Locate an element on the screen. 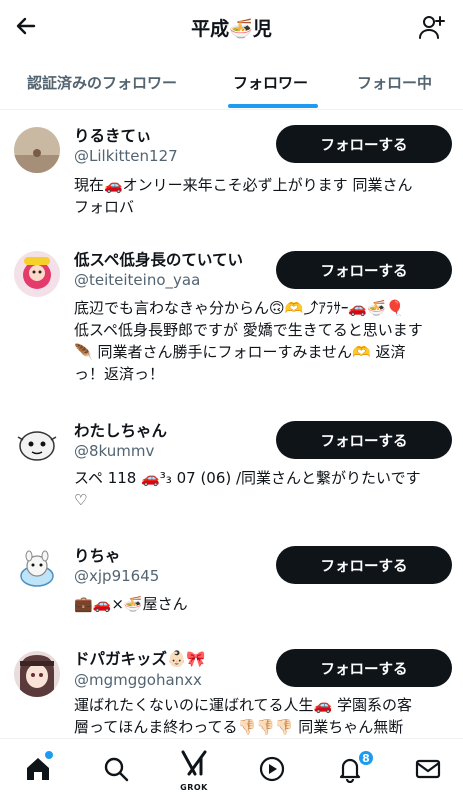  tab-following: フォロー中 is located at coordinates (394, 82).